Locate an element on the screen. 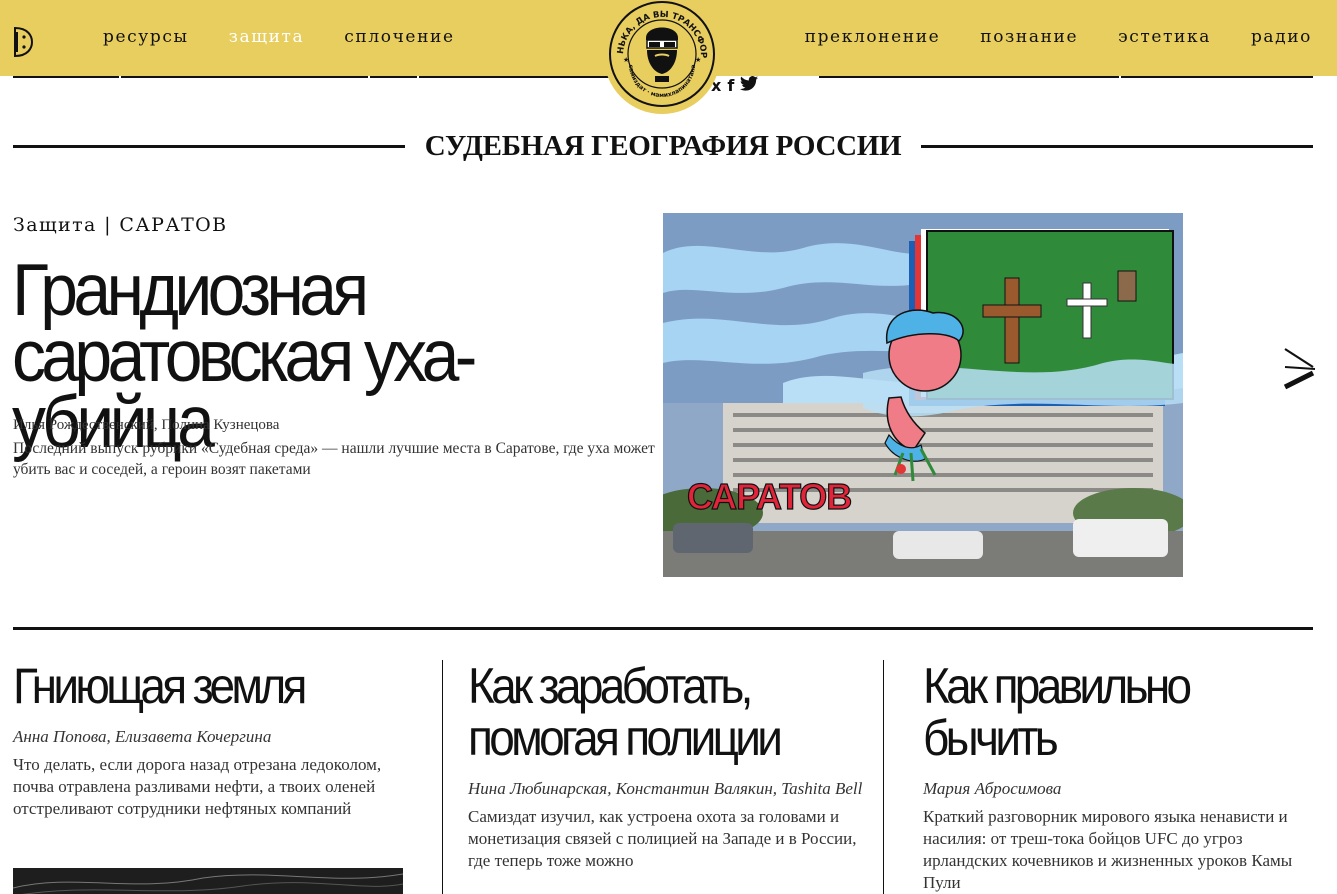 The image size is (1337, 894). card-authors: Мария Абросимова is located at coordinates (992, 788).